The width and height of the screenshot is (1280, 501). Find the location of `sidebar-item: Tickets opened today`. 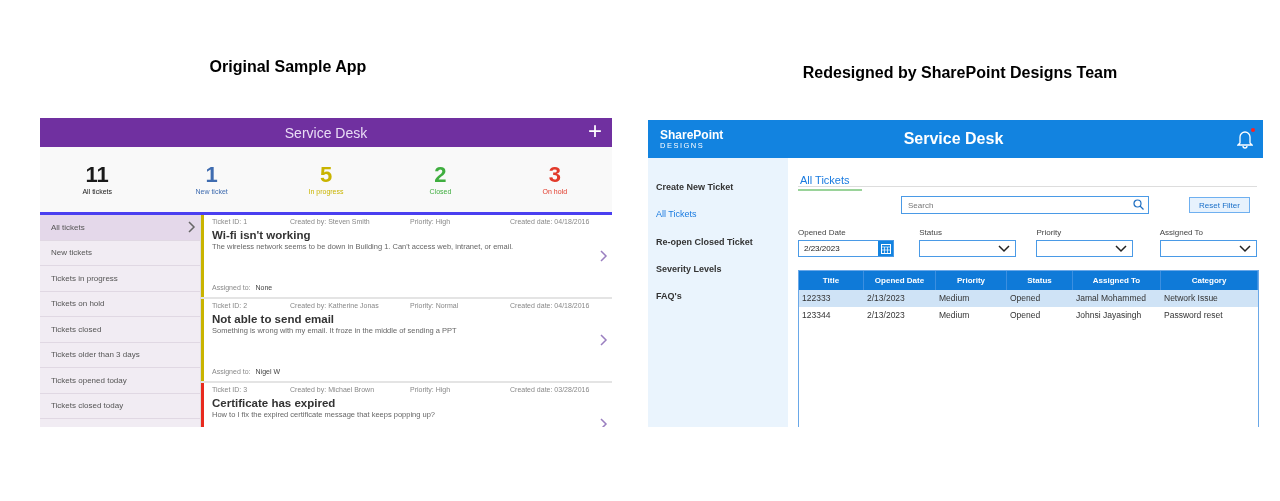

sidebar-item: Tickets opened today is located at coordinates (120, 381).